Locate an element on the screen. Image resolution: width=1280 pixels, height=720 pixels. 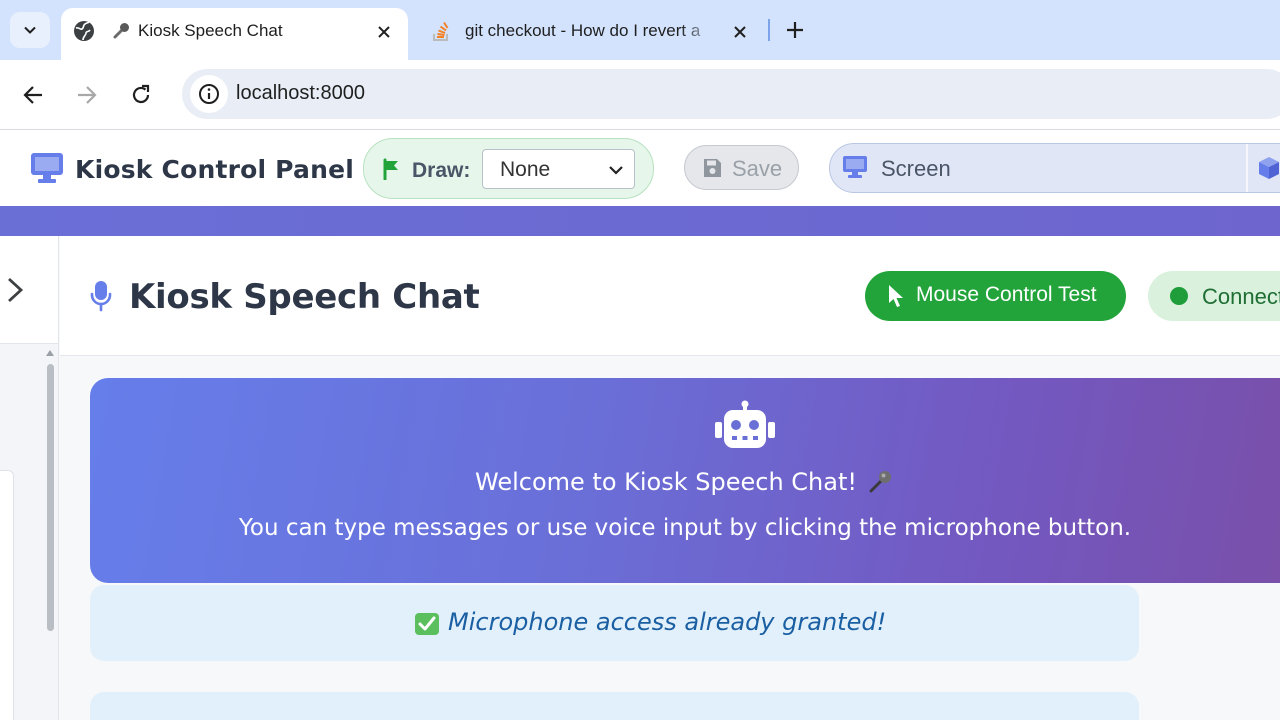
microphone-status-message: Microphone access already granted! is located at coordinates (614, 623).